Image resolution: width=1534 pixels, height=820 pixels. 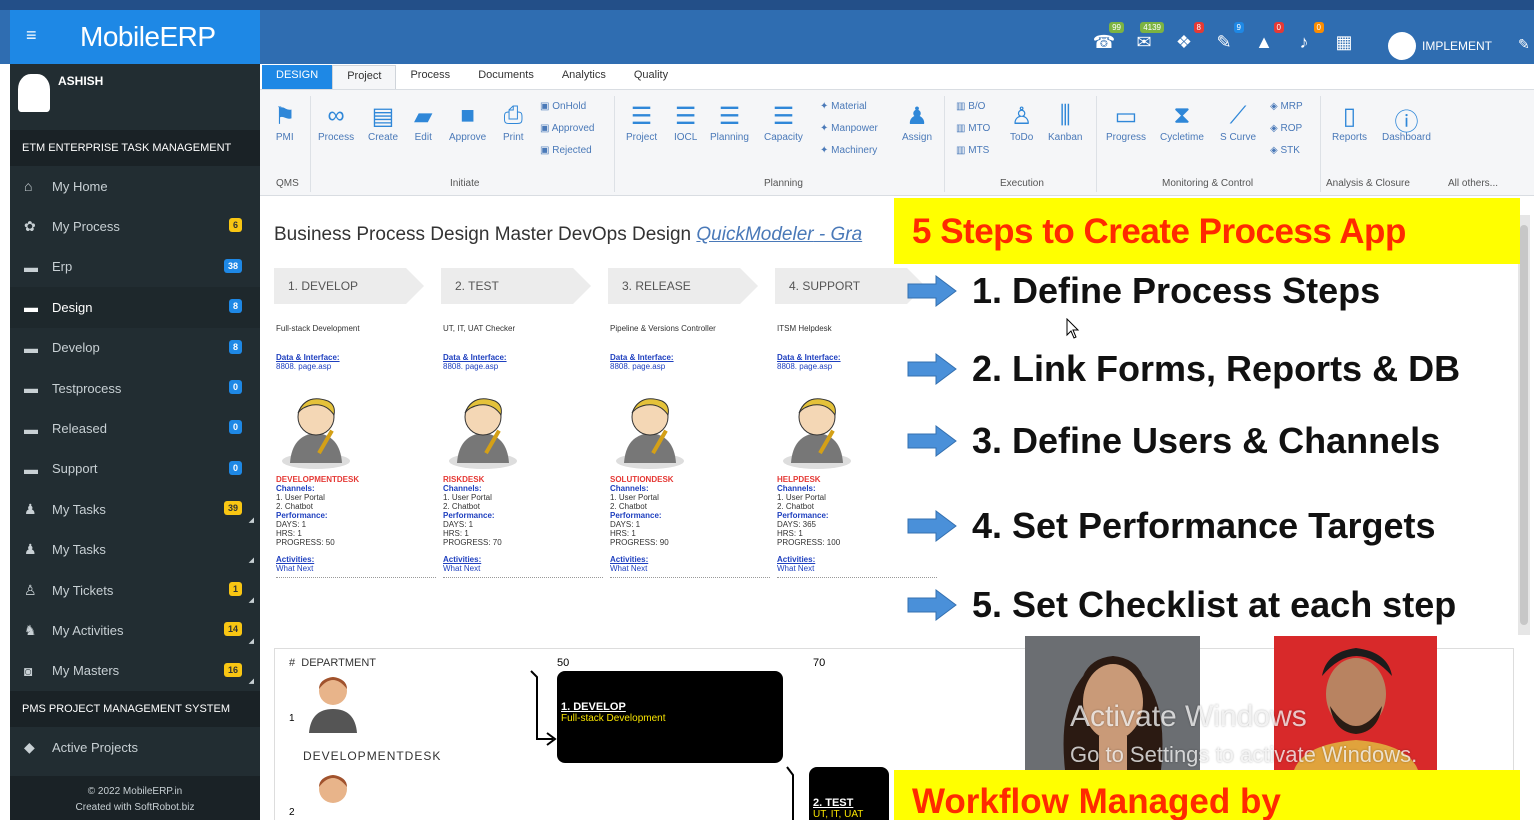 I want to click on department-avatar-icon, so click(x=333, y=789).